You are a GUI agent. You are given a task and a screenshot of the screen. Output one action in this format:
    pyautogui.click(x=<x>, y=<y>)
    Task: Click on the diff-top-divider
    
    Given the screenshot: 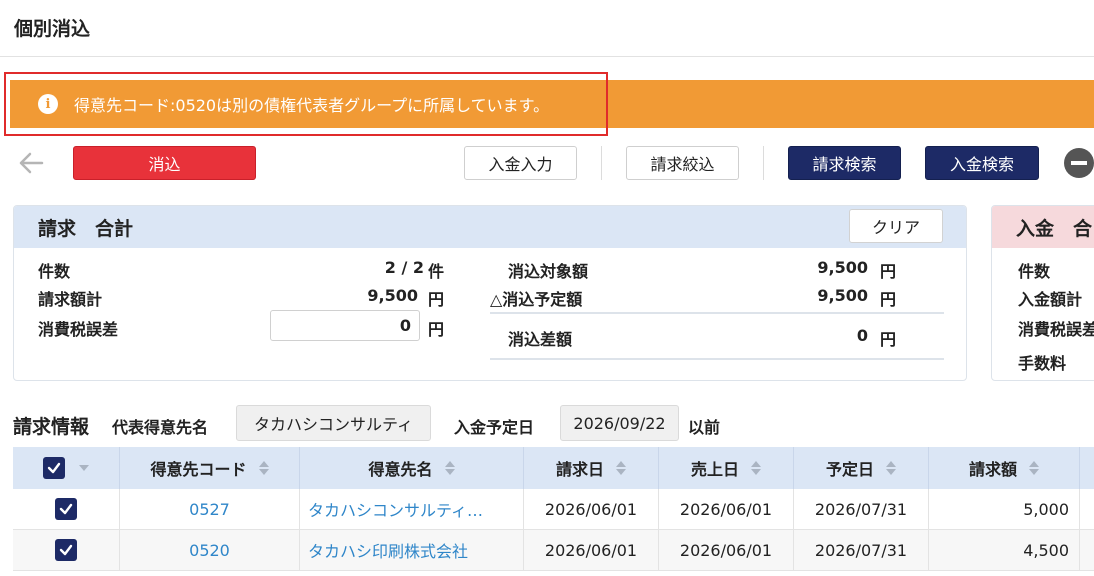 What is the action you would take?
    pyautogui.click(x=717, y=313)
    